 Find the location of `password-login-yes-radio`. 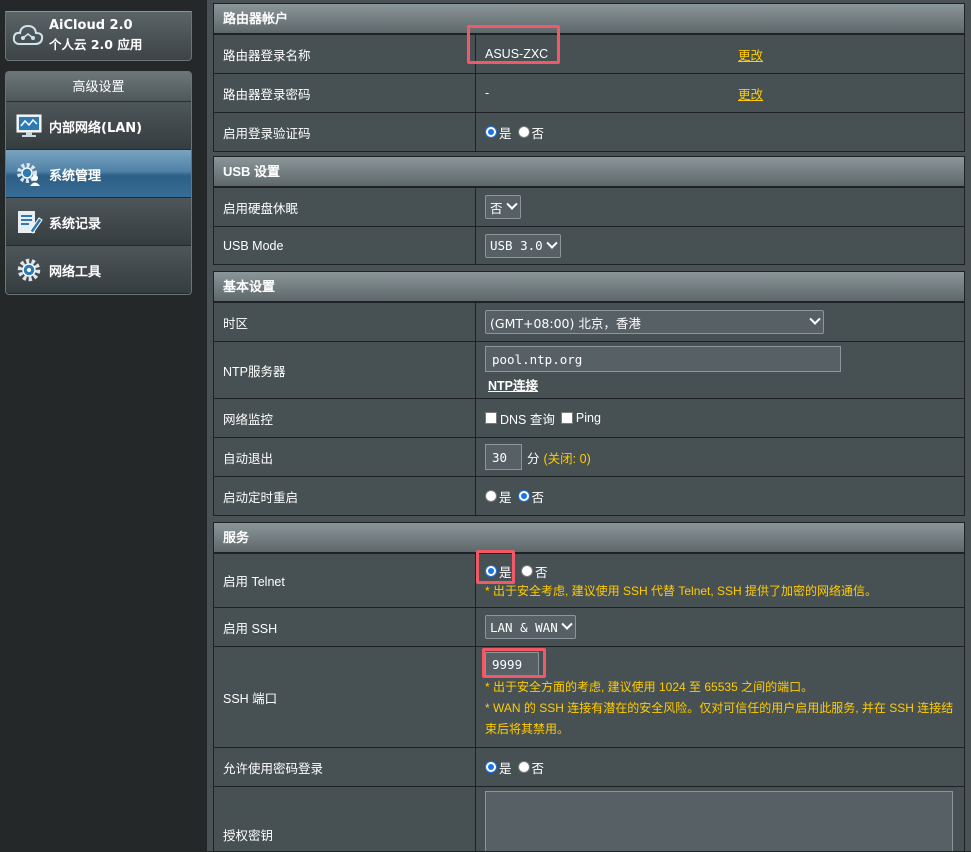

password-login-yes-radio is located at coordinates (491, 767).